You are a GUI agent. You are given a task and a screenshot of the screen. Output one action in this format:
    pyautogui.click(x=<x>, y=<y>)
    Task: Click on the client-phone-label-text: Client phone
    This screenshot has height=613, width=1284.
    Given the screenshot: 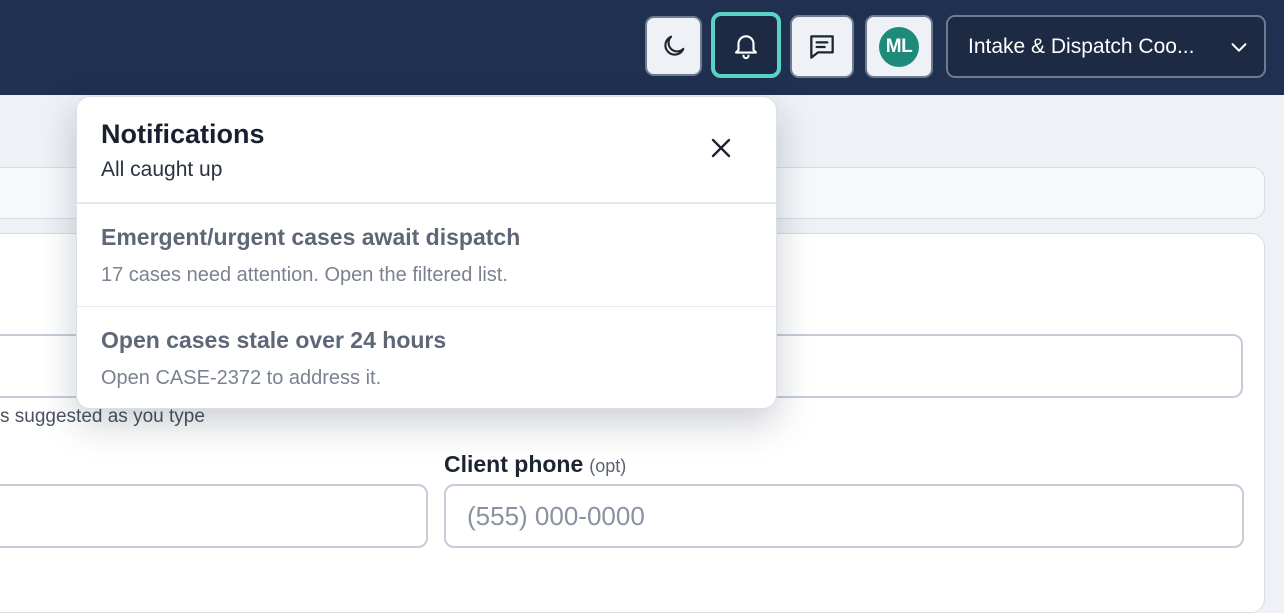 What is the action you would take?
    pyautogui.click(x=514, y=464)
    